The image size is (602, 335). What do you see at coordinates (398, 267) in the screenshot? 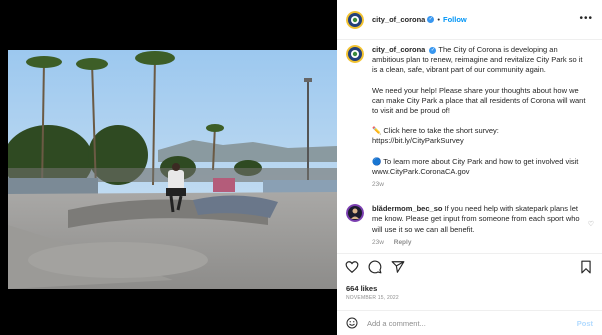
I see `share-icon` at bounding box center [398, 267].